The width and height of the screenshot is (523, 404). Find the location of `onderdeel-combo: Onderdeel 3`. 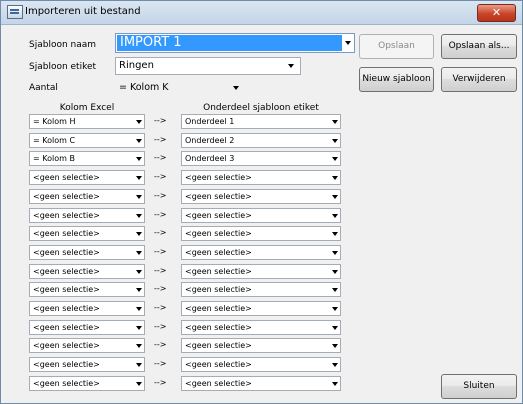

onderdeel-combo: Onderdeel 3 is located at coordinates (261, 158).